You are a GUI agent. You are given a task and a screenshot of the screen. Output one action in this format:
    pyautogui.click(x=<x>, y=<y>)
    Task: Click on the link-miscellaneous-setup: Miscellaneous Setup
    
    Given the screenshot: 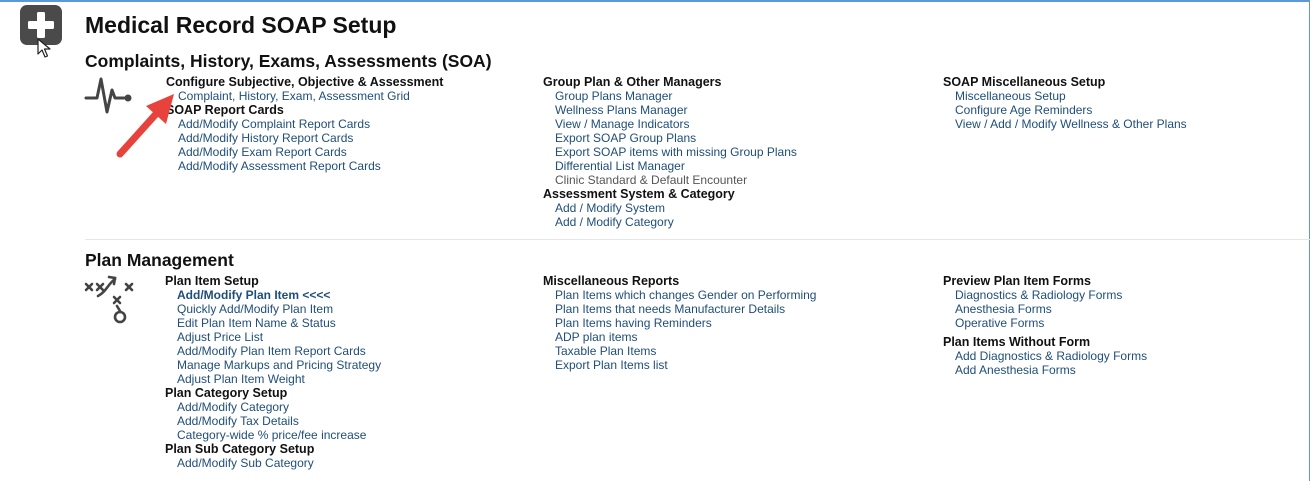 What is the action you would take?
    pyautogui.click(x=1065, y=96)
    